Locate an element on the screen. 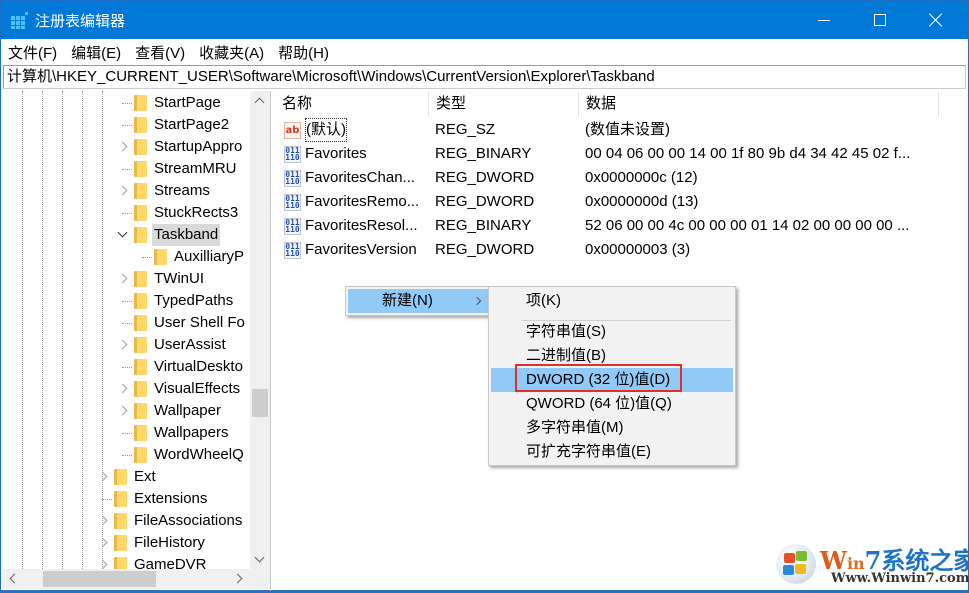 The width and height of the screenshot is (969, 593). tree-horizontal-scrollbar is located at coordinates (126, 579).